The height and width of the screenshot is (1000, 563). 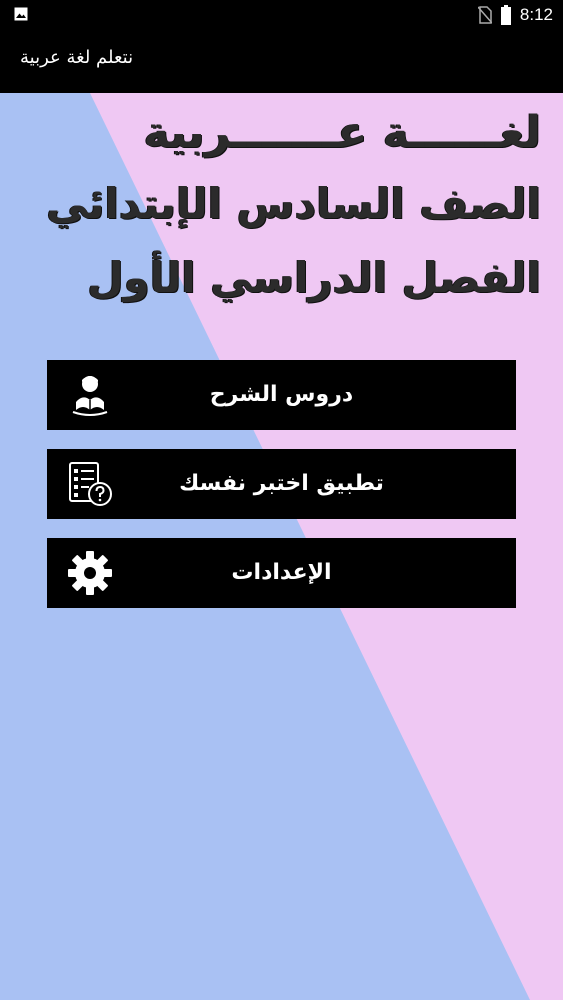 I want to click on headline-term: الفصل الدراسي الأول, so click(x=314, y=277).